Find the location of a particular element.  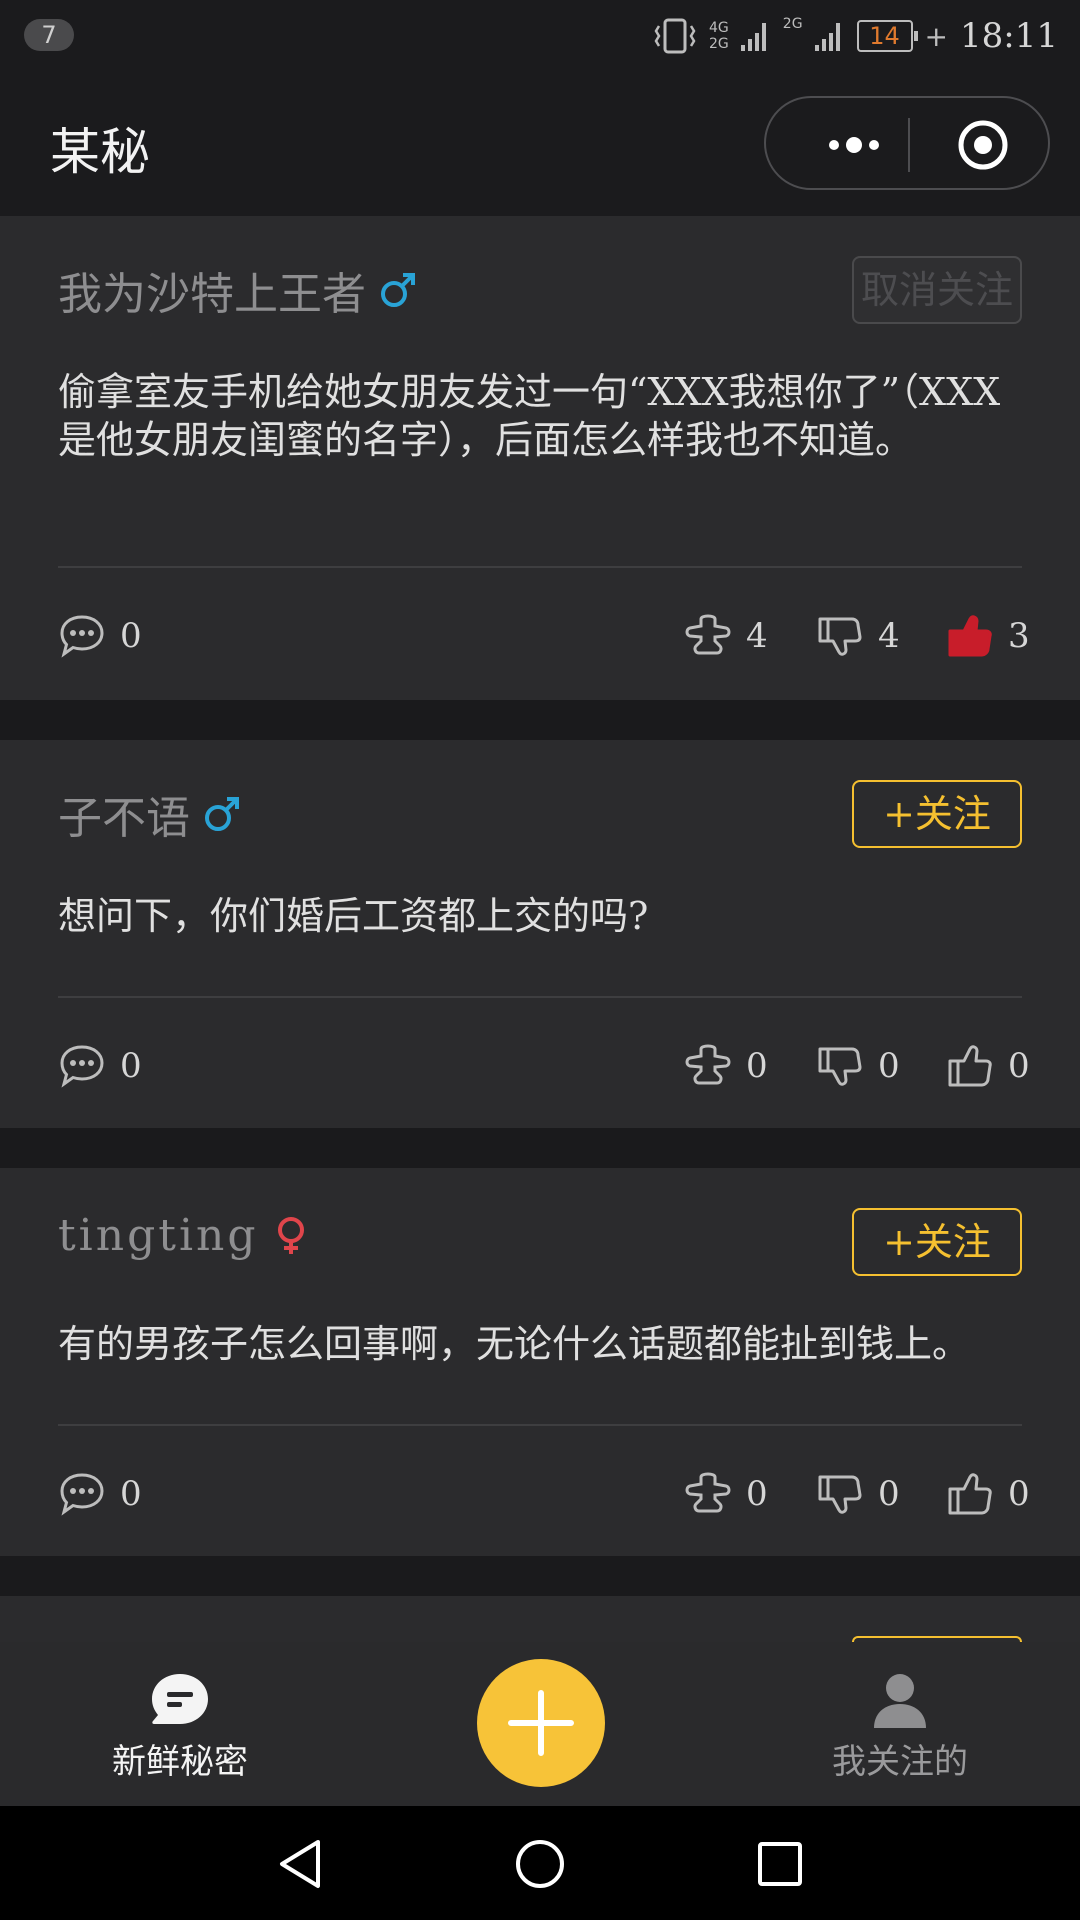

add-post-button is located at coordinates (541, 1723).